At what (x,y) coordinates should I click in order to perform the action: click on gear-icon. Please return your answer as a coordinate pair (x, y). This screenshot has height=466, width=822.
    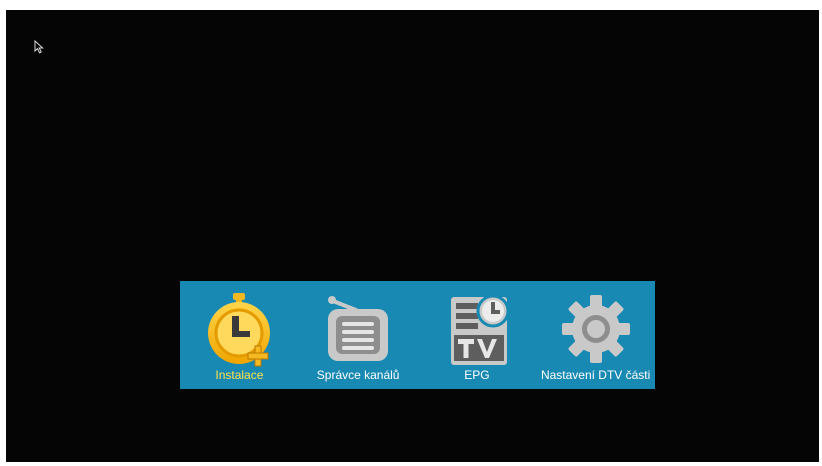
    Looking at the image, I should click on (596, 329).